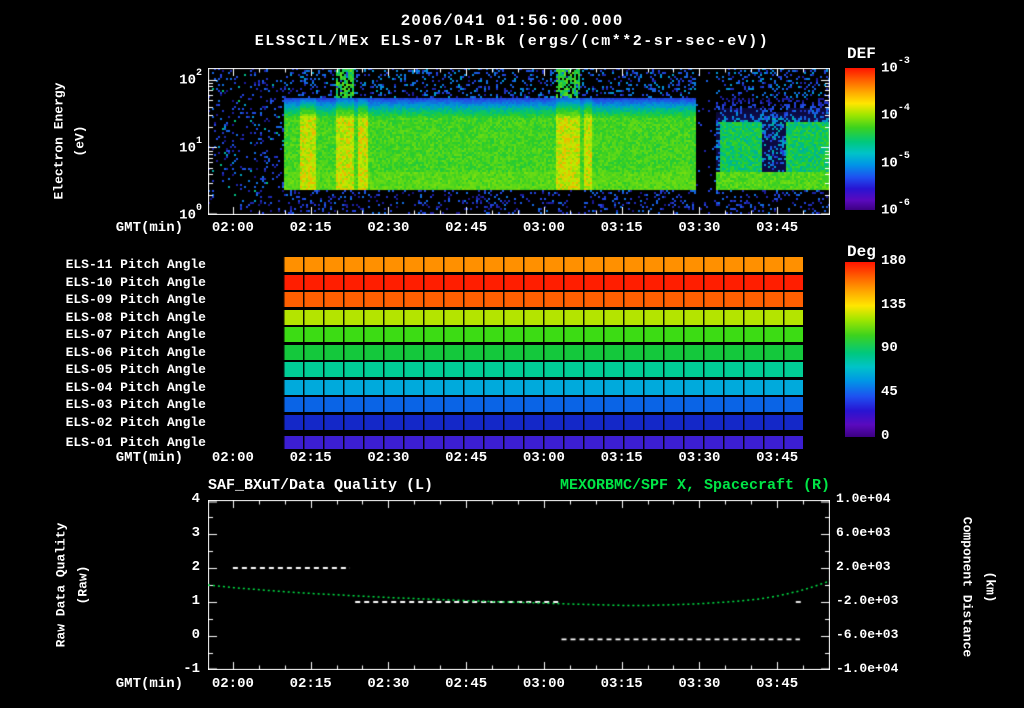  I want to click on def-colorbar-tick: 10-3, so click(895, 66).